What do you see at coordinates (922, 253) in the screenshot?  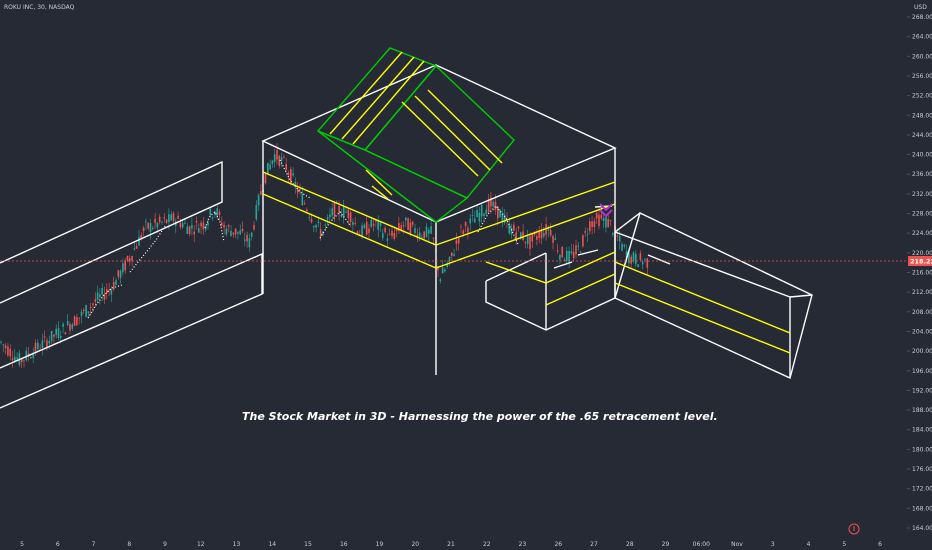 I see `price-tick-label: 220.00` at bounding box center [922, 253].